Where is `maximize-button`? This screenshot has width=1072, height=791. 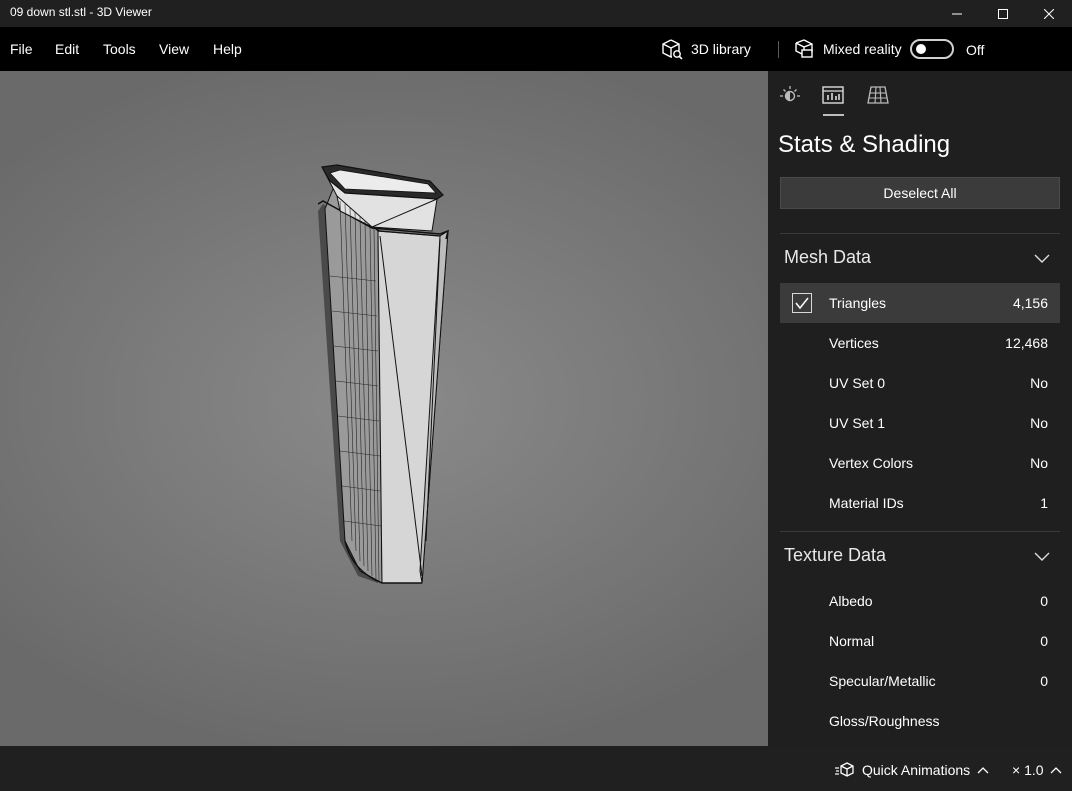
maximize-button is located at coordinates (1003, 13).